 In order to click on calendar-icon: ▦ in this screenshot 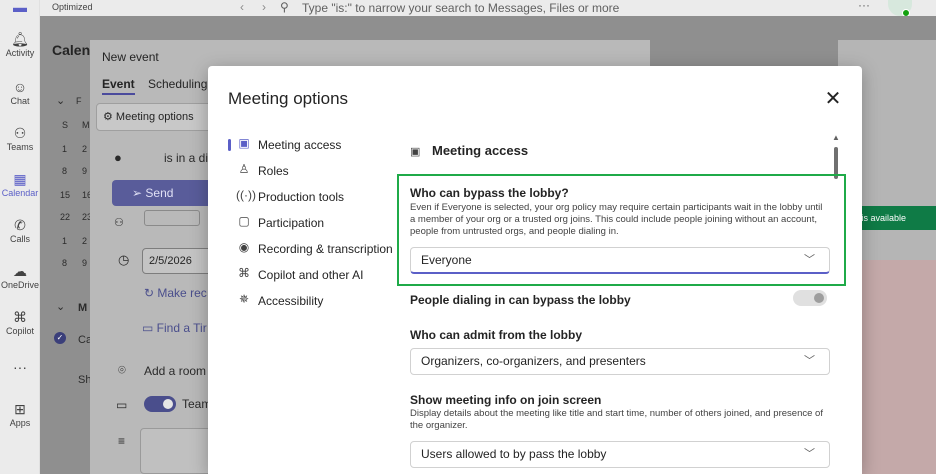, I will do `click(20, 179)`.